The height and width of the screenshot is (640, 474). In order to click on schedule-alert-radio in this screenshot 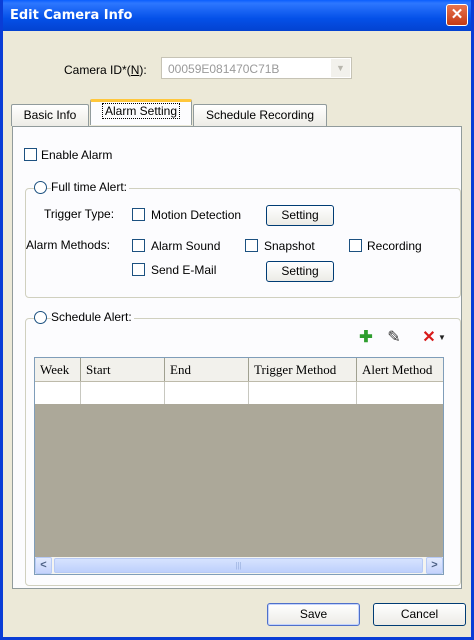, I will do `click(40, 317)`.